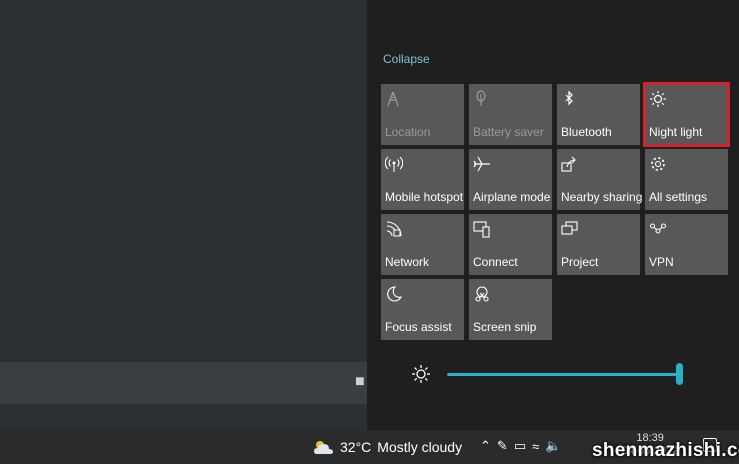 The height and width of the screenshot is (464, 739). What do you see at coordinates (323, 447) in the screenshot?
I see `cloud-sun-icon` at bounding box center [323, 447].